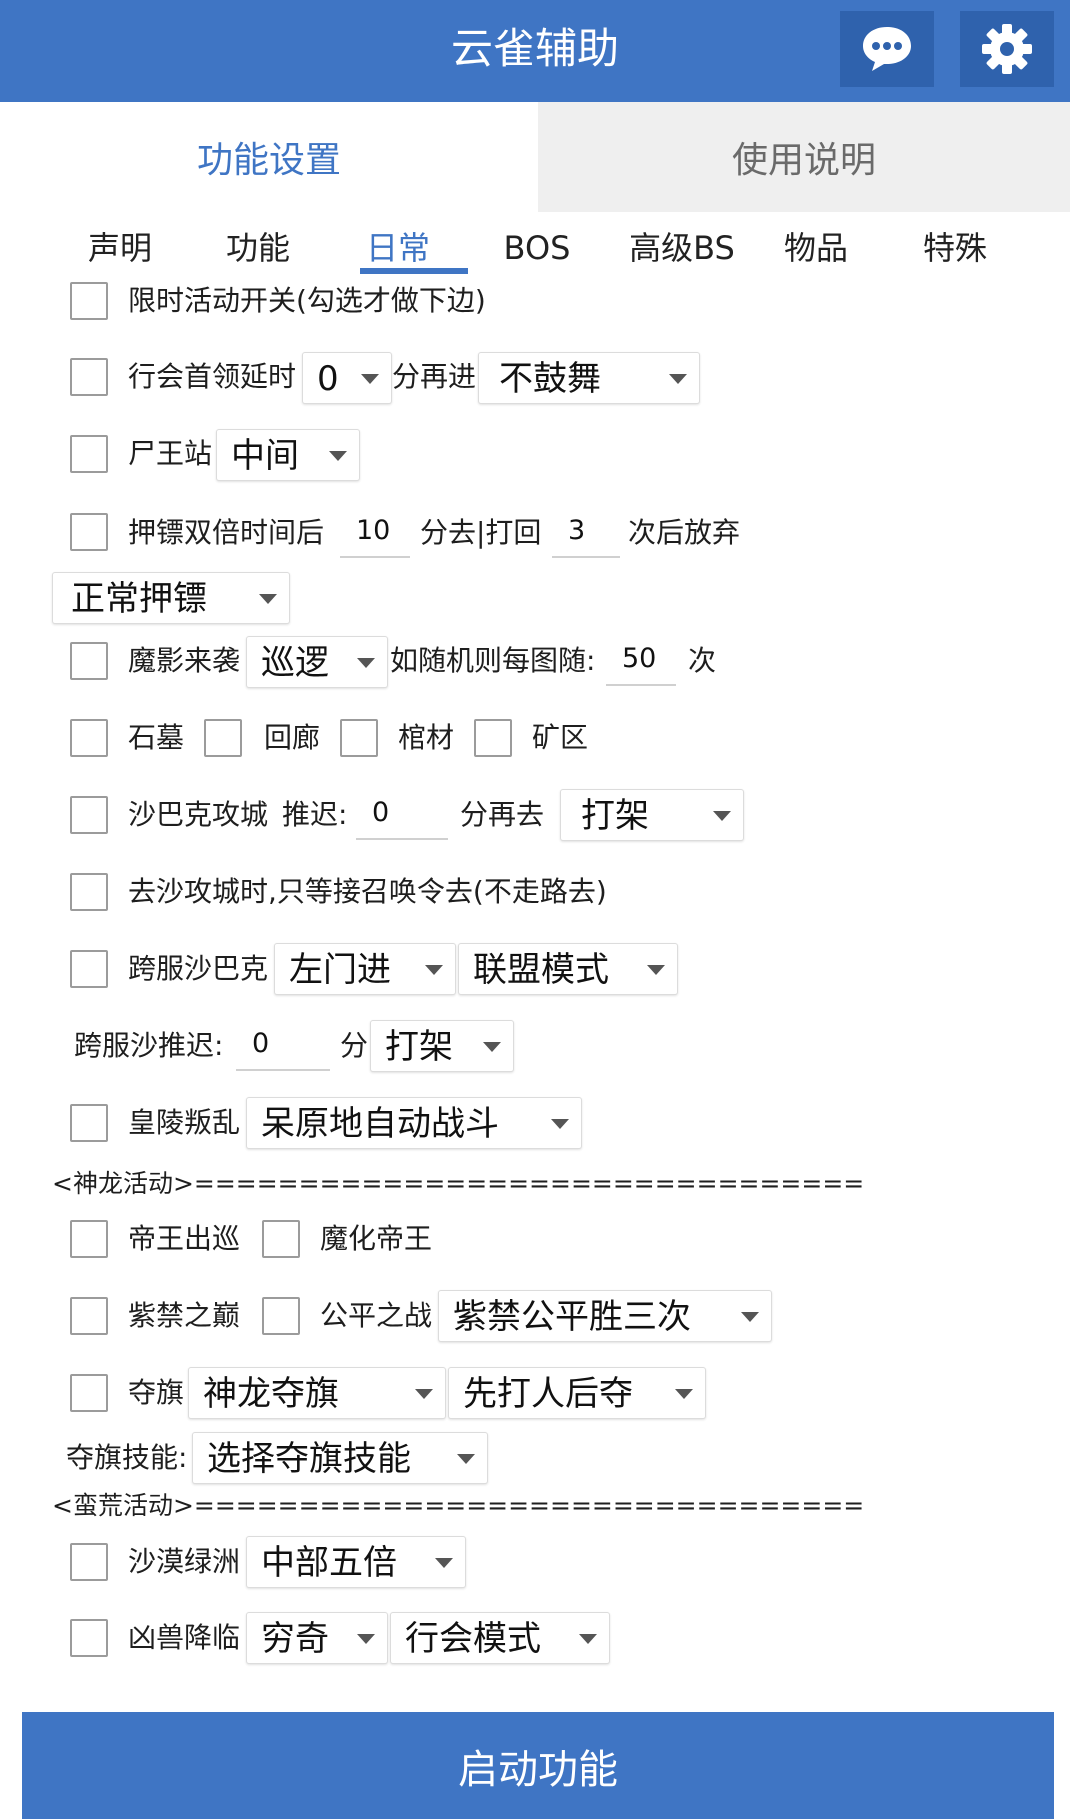 The image size is (1070, 1819). What do you see at coordinates (89, 532) in the screenshot?
I see `escort-checkbox` at bounding box center [89, 532].